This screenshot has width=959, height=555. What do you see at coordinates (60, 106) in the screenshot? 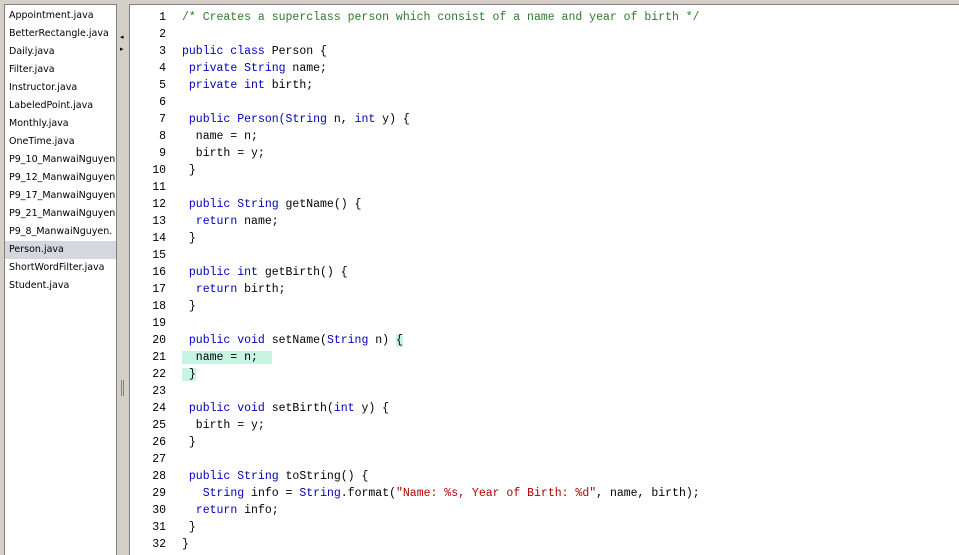
I see `file-list-item: LabeledPoint.java` at bounding box center [60, 106].